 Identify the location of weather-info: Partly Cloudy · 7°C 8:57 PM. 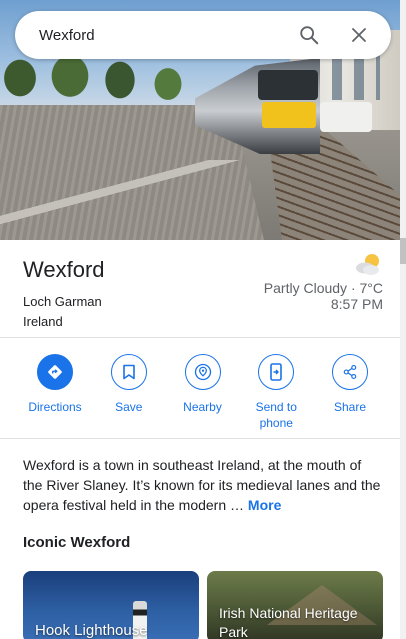
(323, 281).